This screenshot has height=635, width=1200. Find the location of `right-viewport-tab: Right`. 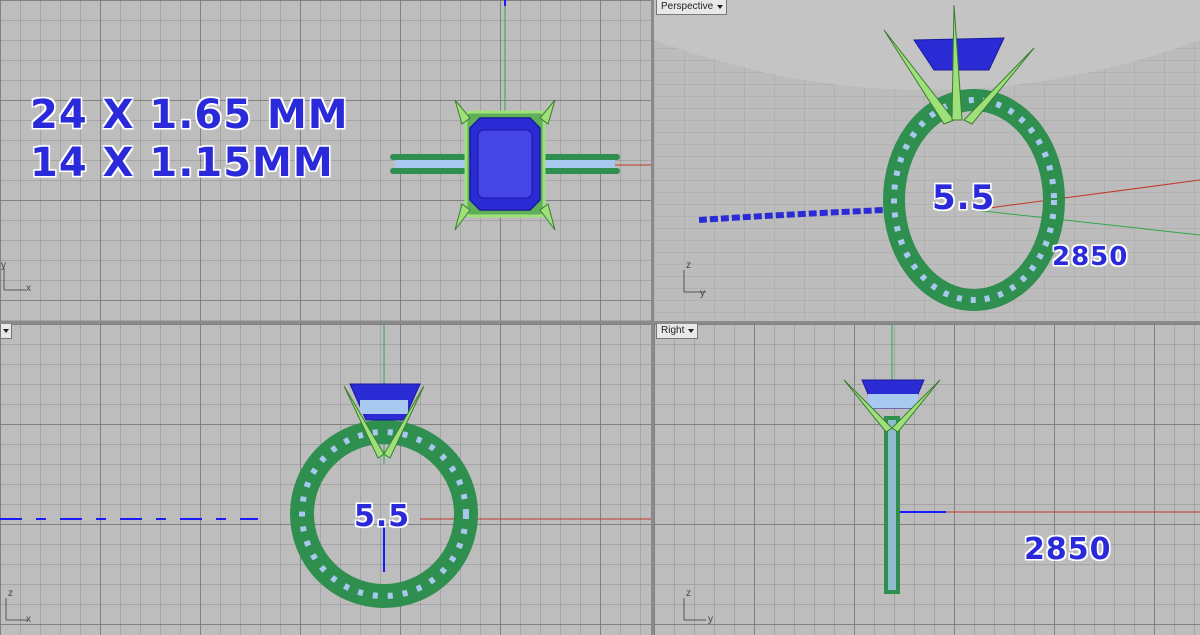

right-viewport-tab: Right is located at coordinates (677, 331).